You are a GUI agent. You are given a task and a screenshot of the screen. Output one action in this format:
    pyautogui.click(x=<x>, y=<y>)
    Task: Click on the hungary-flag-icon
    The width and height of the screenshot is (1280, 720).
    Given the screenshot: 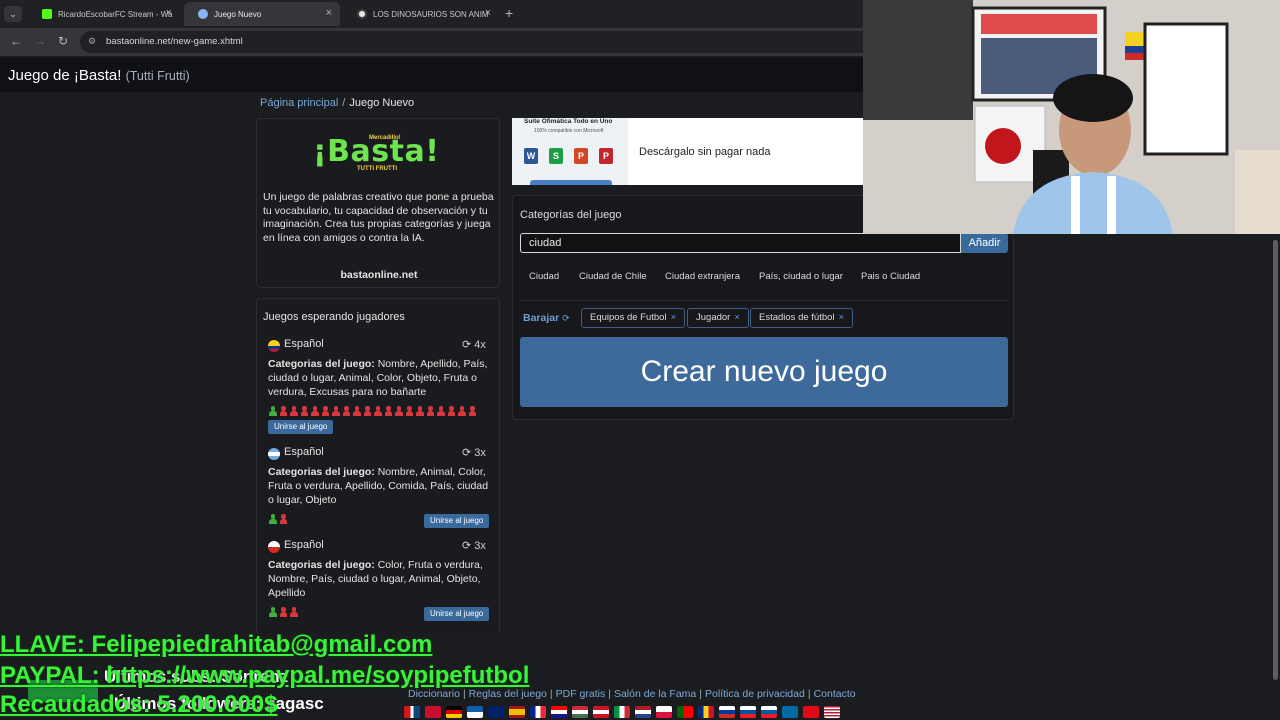 What is the action you would take?
    pyautogui.click(x=580, y=712)
    